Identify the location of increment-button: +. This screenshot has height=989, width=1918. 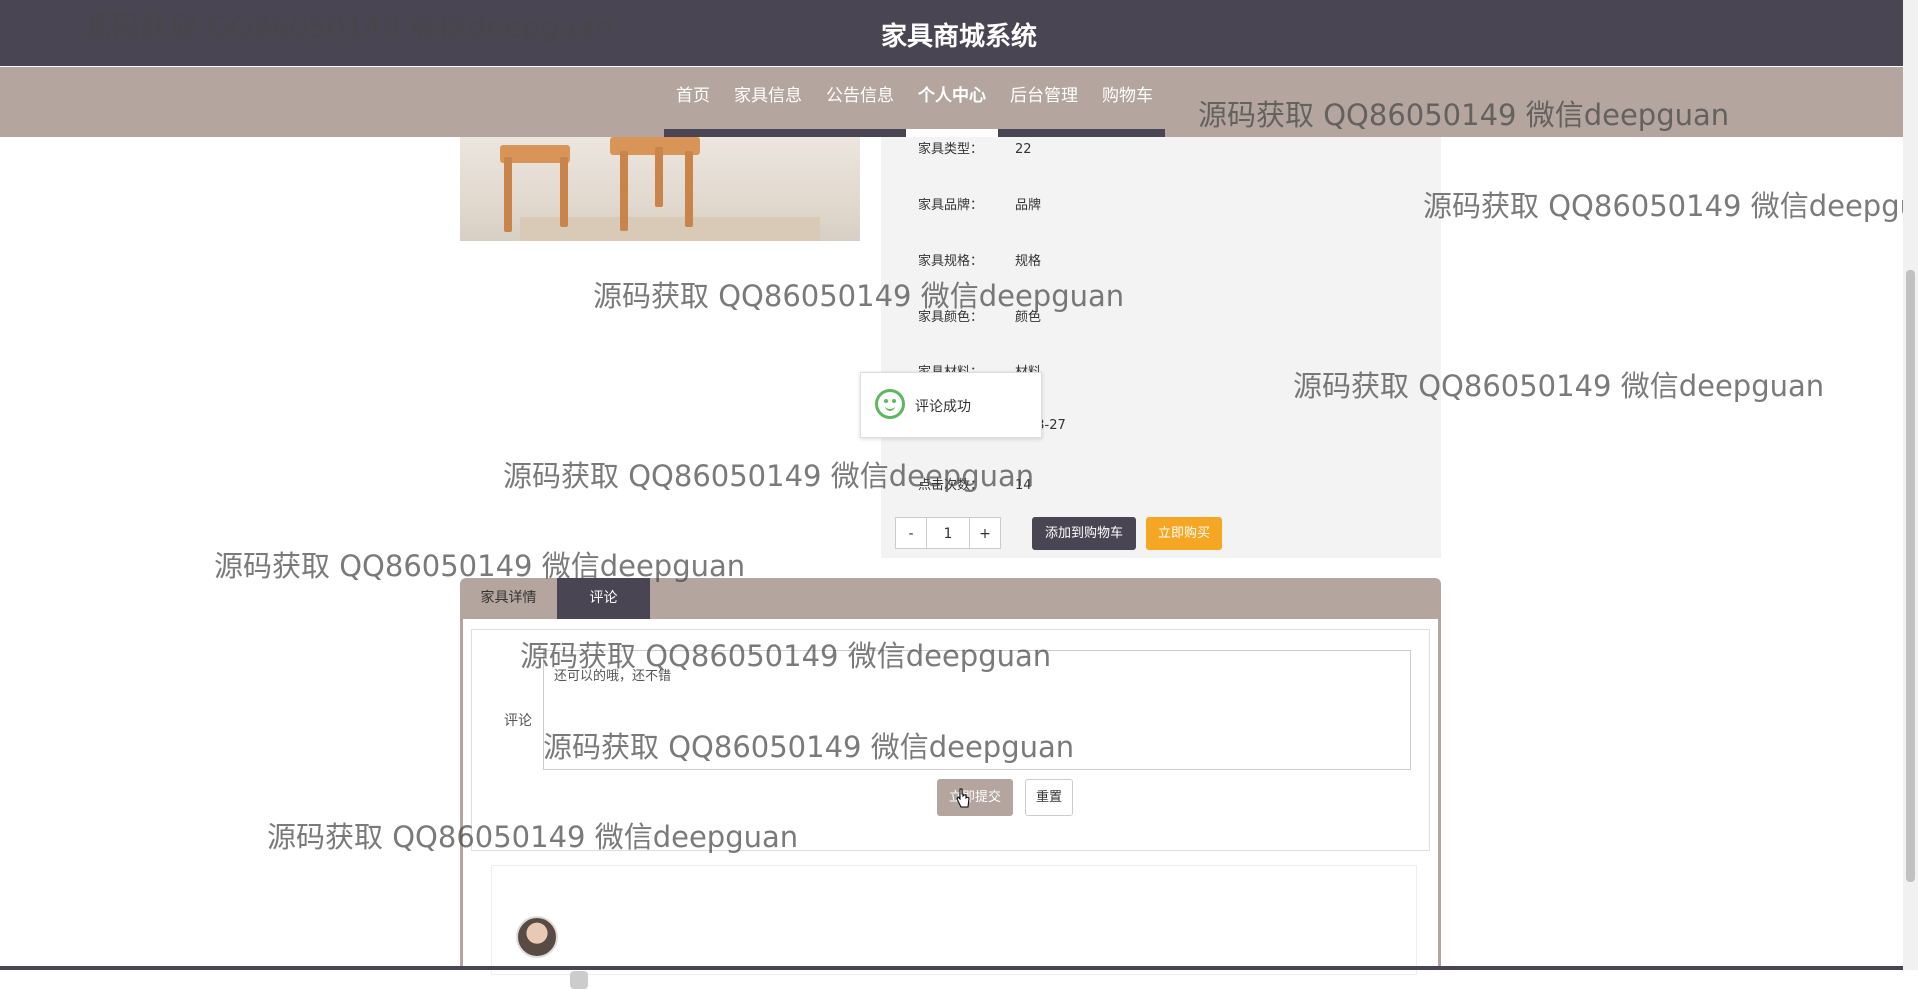
(985, 533).